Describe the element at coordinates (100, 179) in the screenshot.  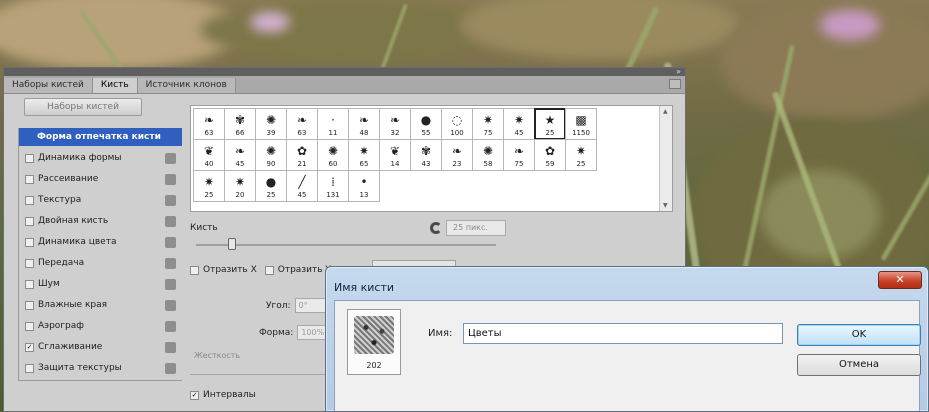
I see `brush-option-item: Рассеивание` at that location.